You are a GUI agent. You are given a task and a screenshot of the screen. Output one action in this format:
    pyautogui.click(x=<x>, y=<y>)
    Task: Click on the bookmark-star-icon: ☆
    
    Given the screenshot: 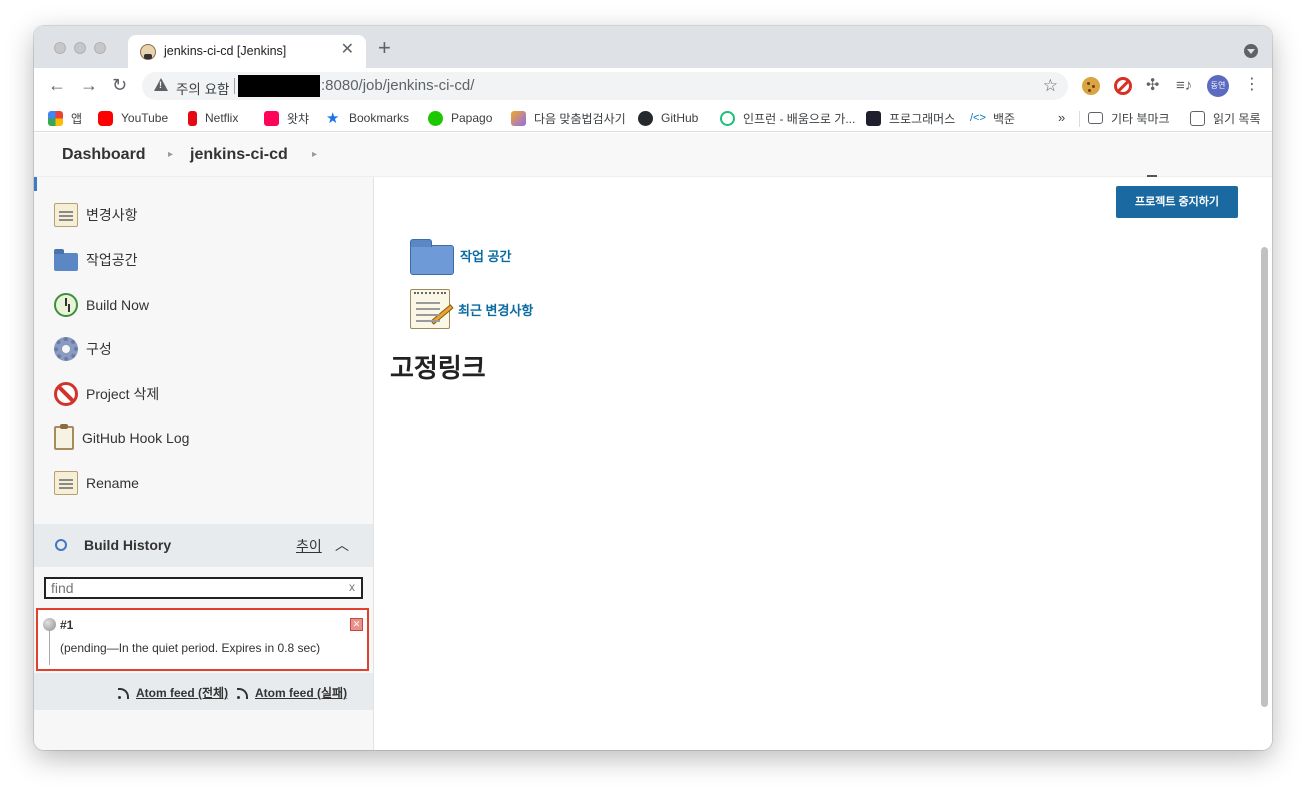 What is the action you would take?
    pyautogui.click(x=1050, y=86)
    